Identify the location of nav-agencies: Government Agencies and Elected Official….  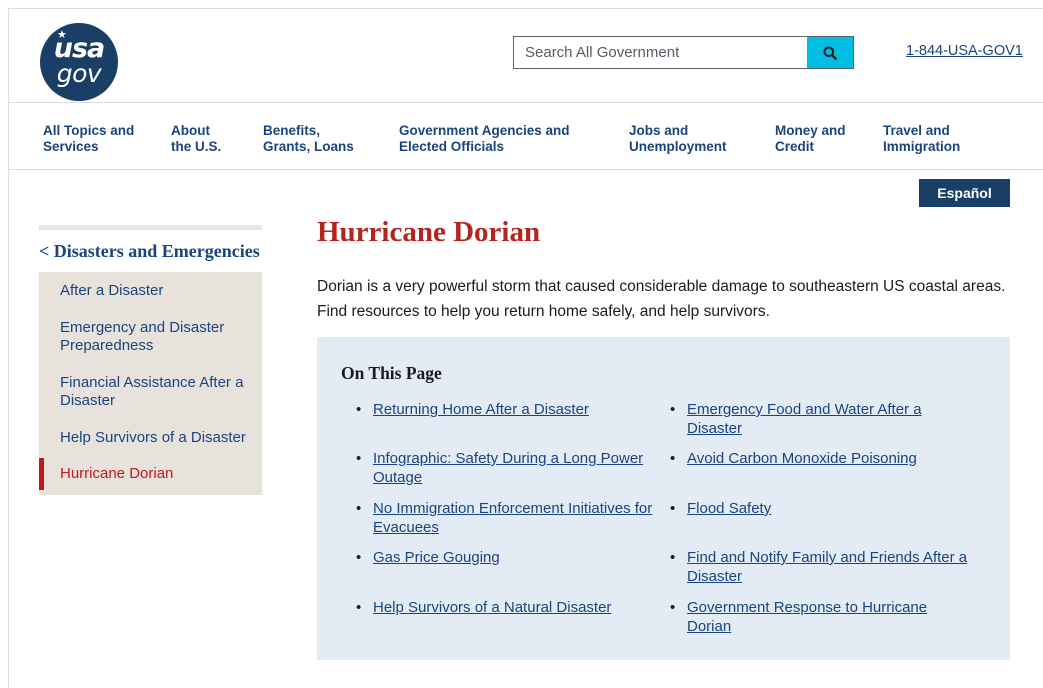
(491, 139).